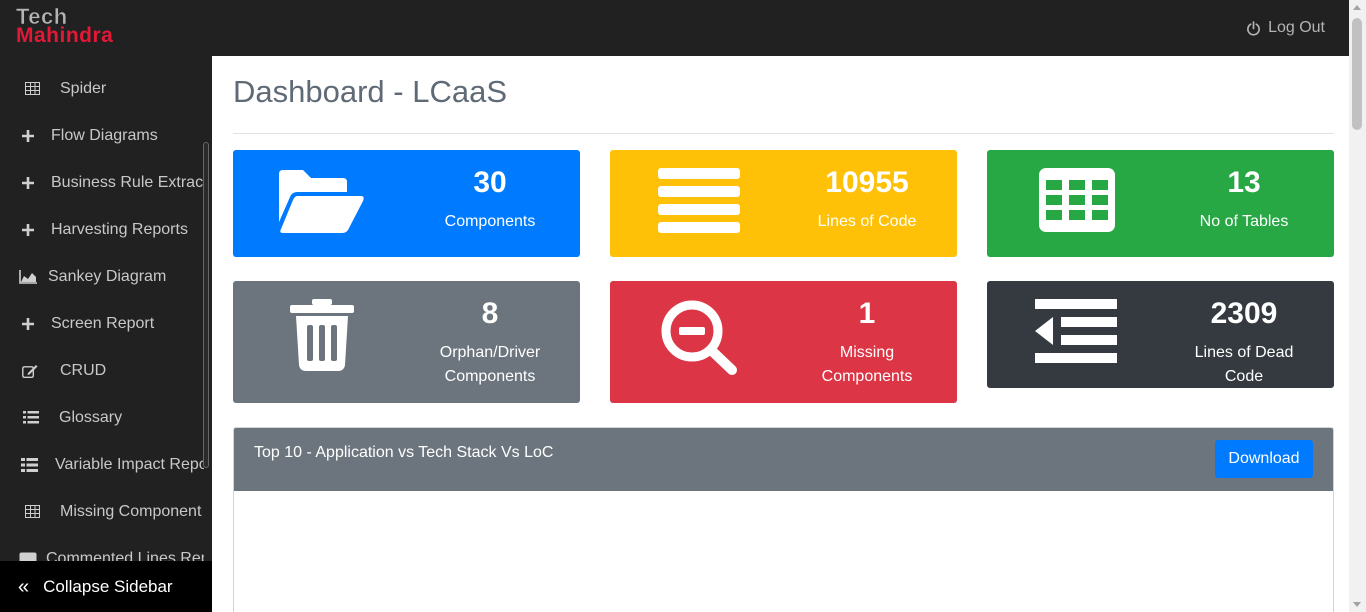 This screenshot has height=612, width=1366. I want to click on sidebar-item-glossary: Glossary, so click(102, 417).